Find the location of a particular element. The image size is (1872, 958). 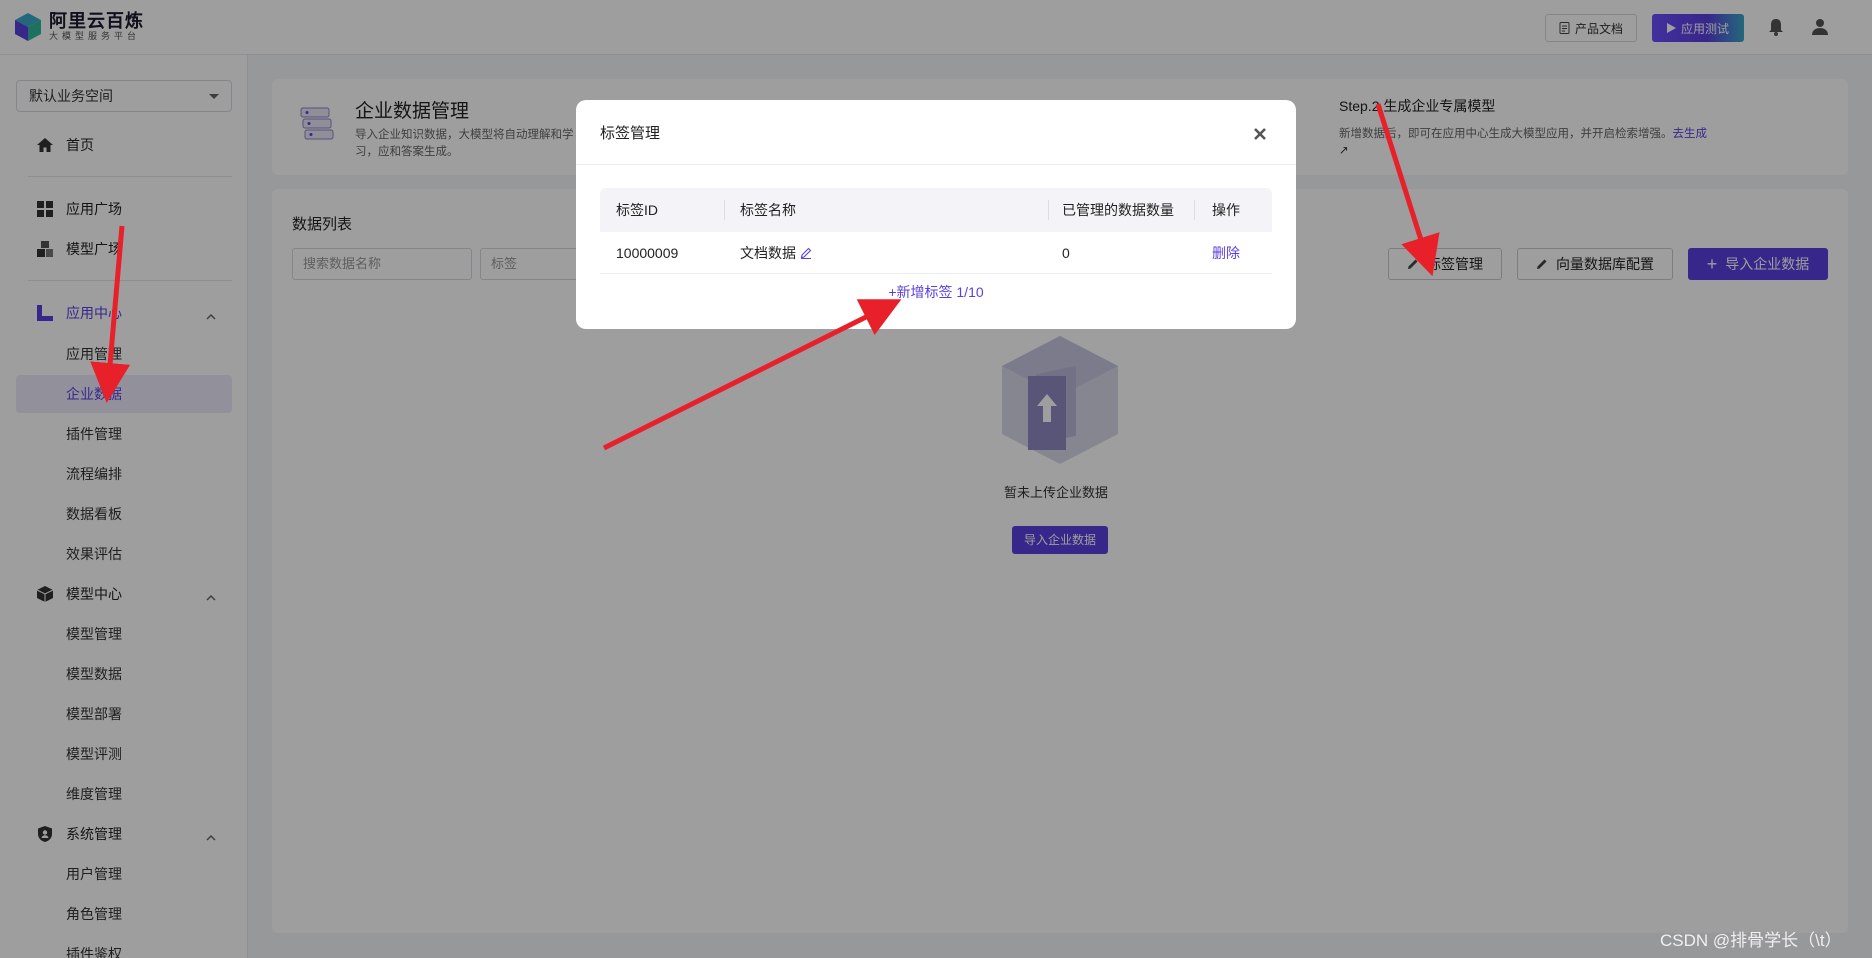

data-count-cell: 0 is located at coordinates (1066, 252).